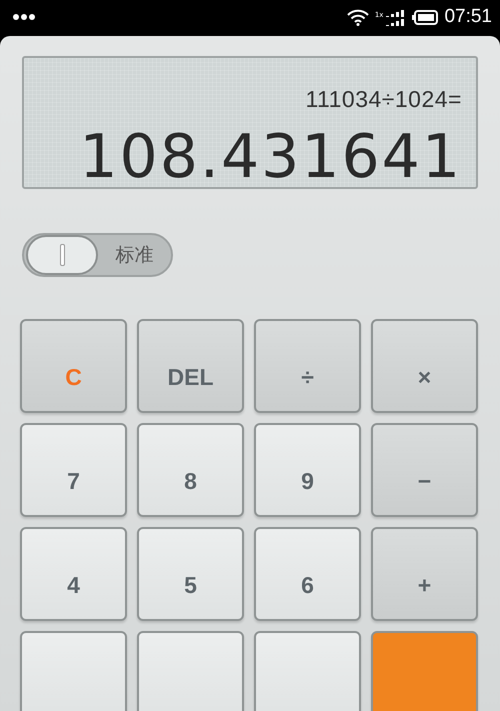  I want to click on calculator-key: DEL, so click(190, 366).